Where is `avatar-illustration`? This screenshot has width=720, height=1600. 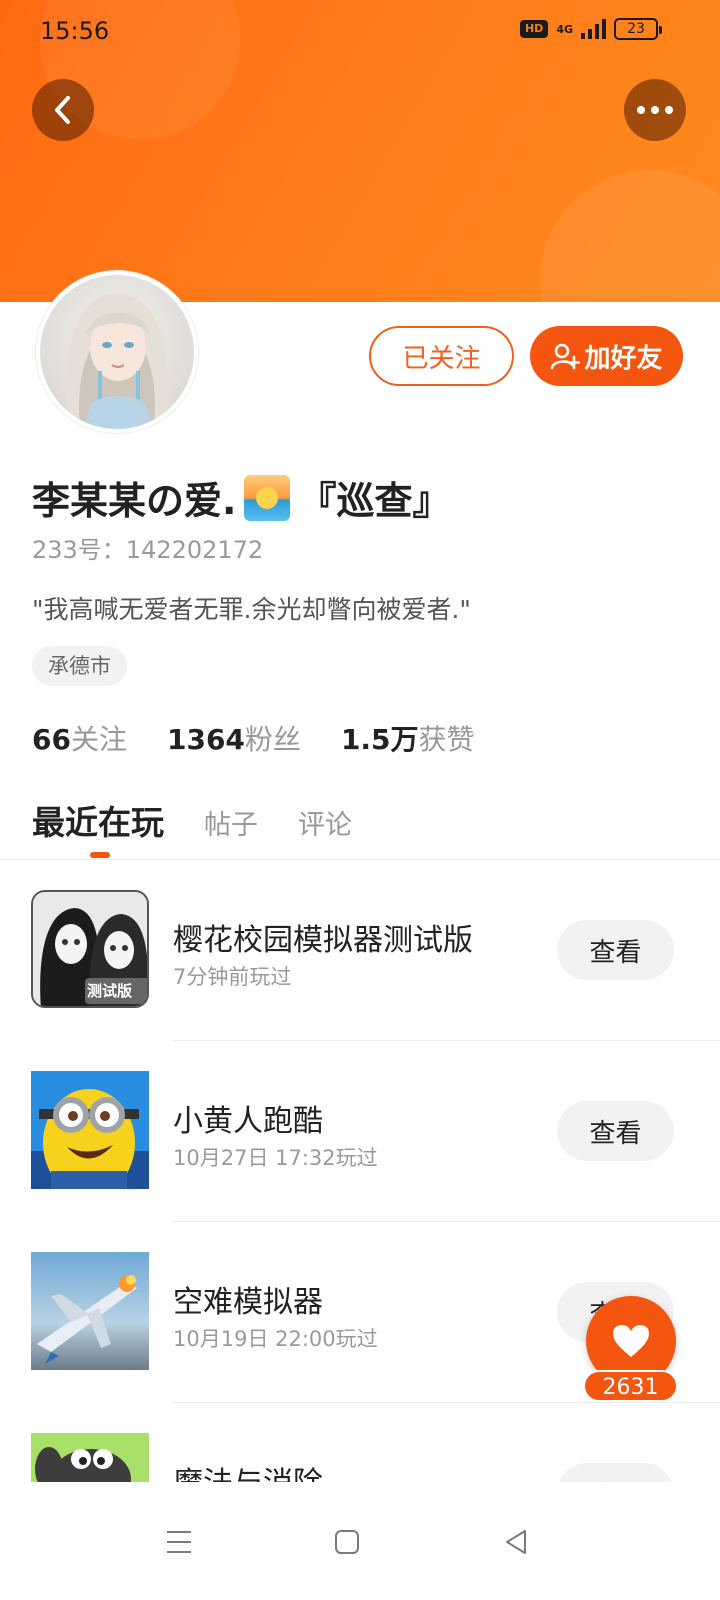
avatar-illustration is located at coordinates (117, 352).